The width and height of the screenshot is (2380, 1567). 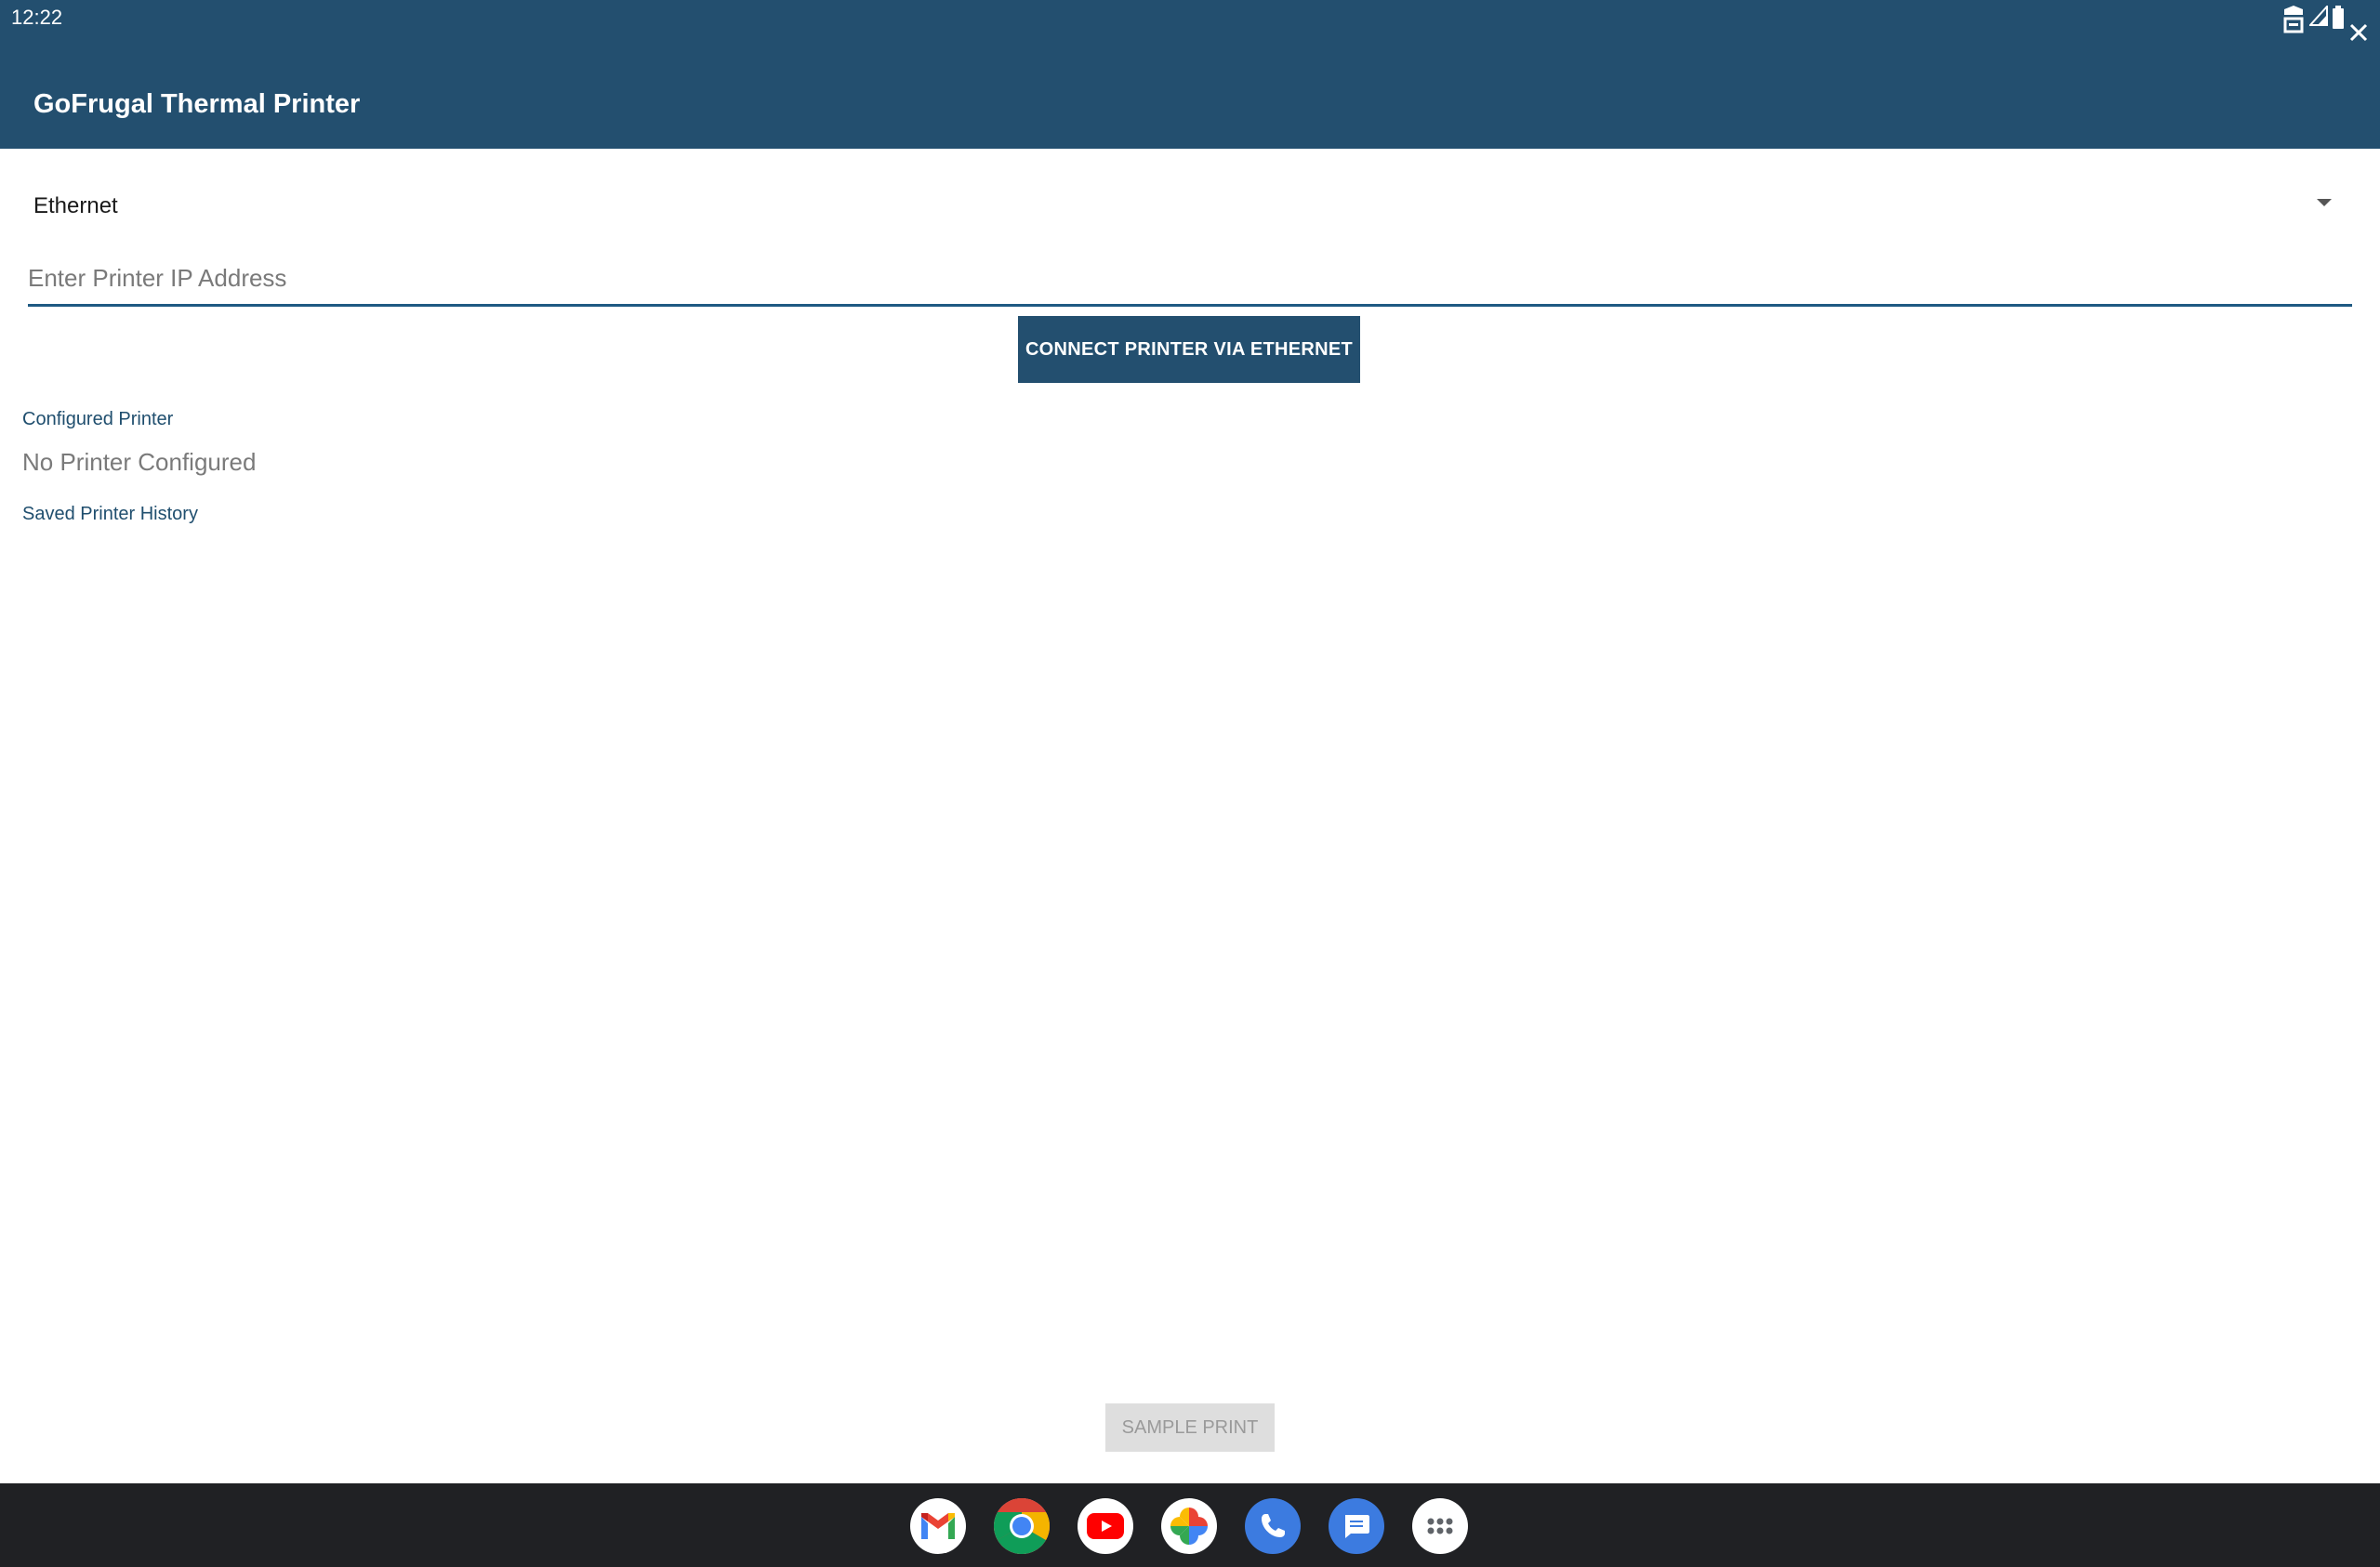 I want to click on app-launcher-icon, so click(x=1440, y=1526).